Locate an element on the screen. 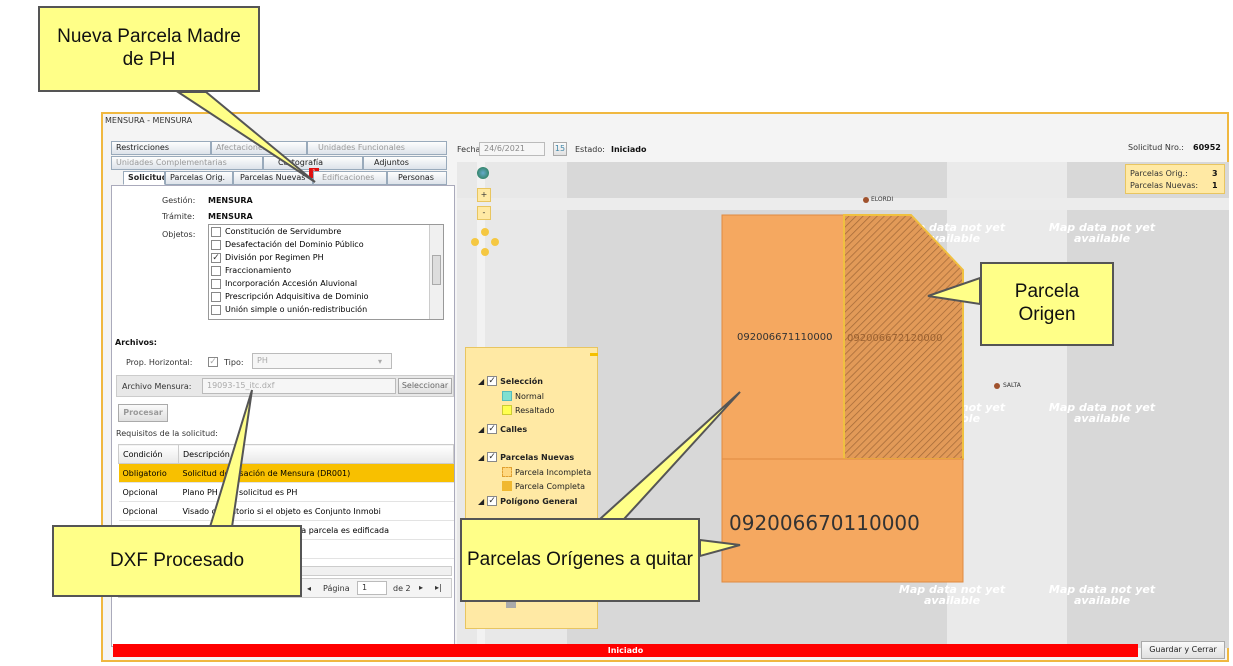  gestion-label: Gestión: is located at coordinates (179, 200).